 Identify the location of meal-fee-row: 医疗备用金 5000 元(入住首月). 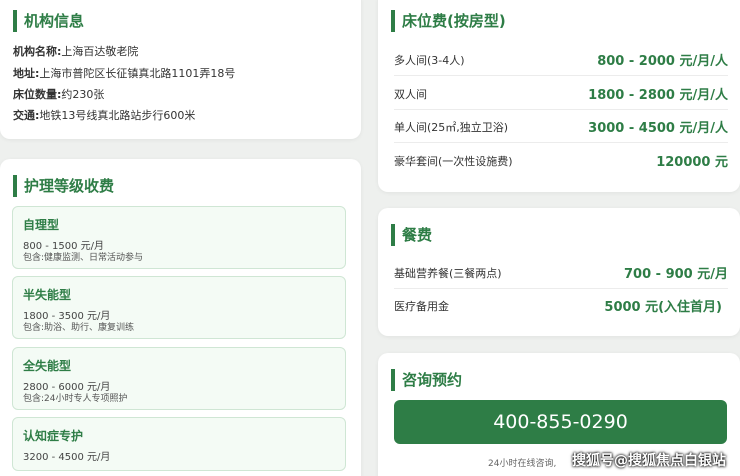
(561, 305).